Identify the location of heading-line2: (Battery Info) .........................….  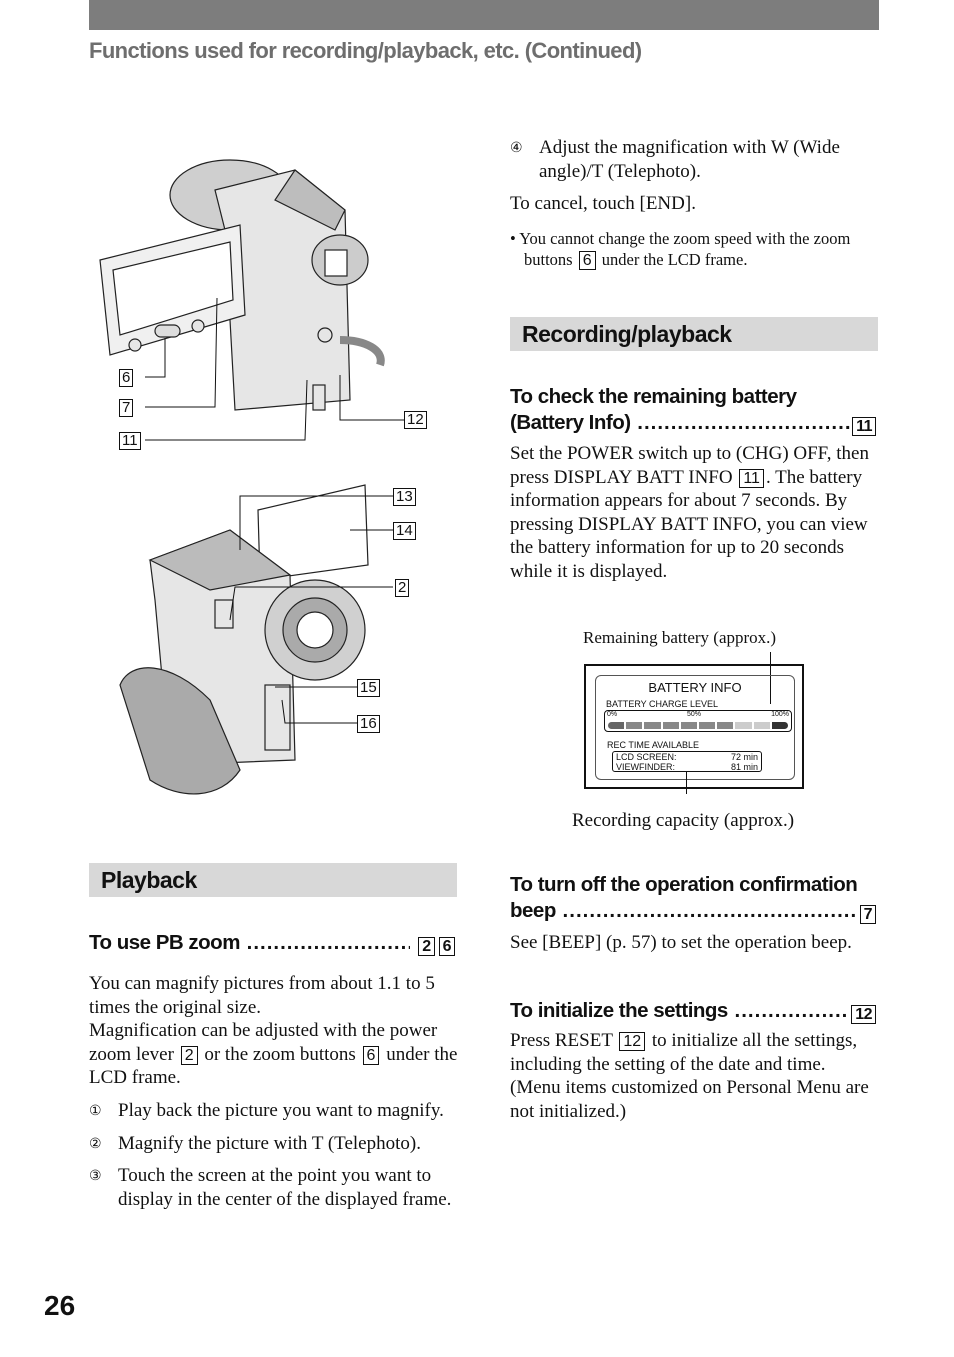
(694, 423).